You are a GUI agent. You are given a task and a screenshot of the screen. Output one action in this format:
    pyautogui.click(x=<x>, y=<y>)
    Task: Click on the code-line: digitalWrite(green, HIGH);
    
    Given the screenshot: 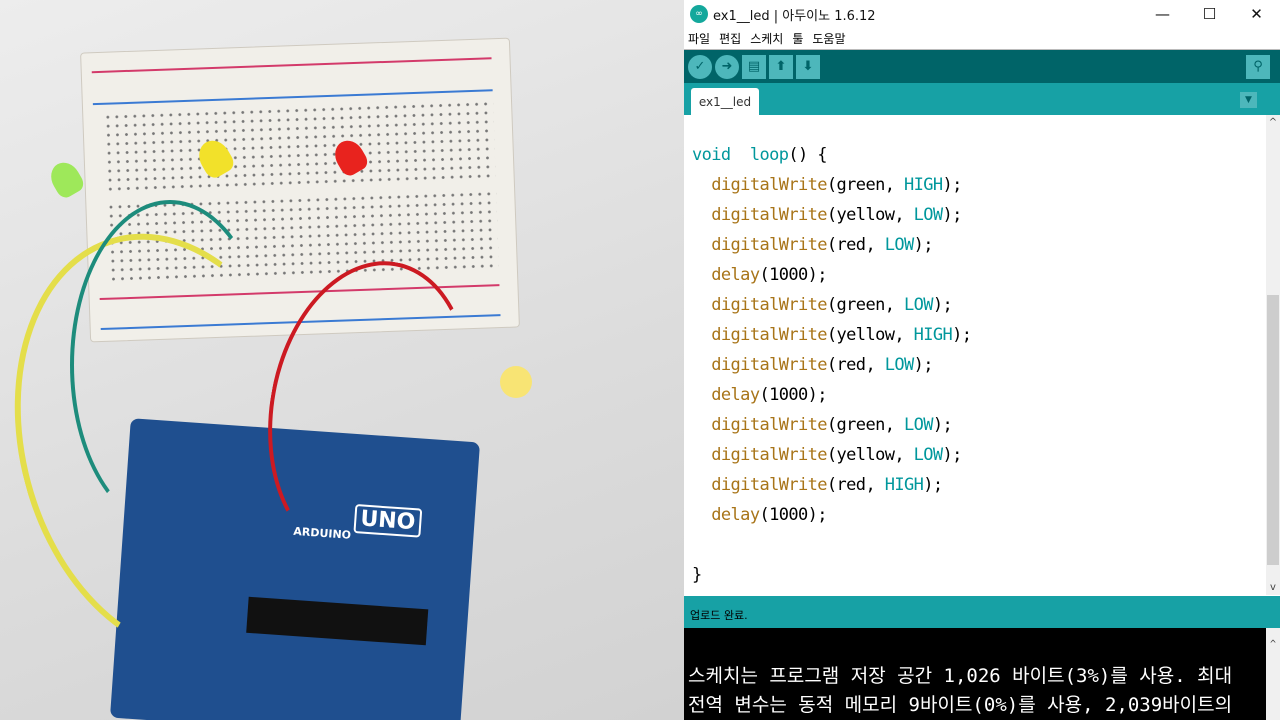 What is the action you would take?
    pyautogui.click(x=831, y=185)
    